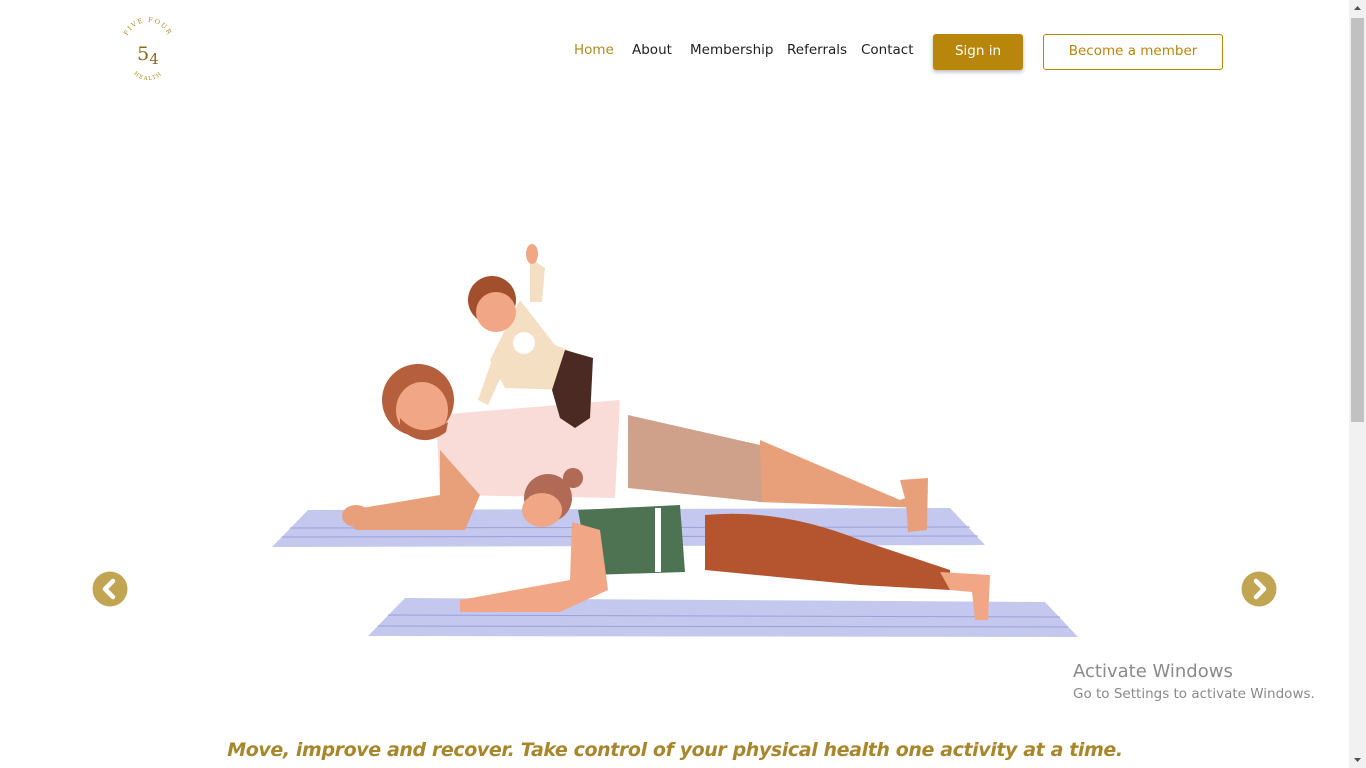 The image size is (1366, 768). Describe the element at coordinates (1357, 220) in the screenshot. I see `scroll-thumb` at that location.